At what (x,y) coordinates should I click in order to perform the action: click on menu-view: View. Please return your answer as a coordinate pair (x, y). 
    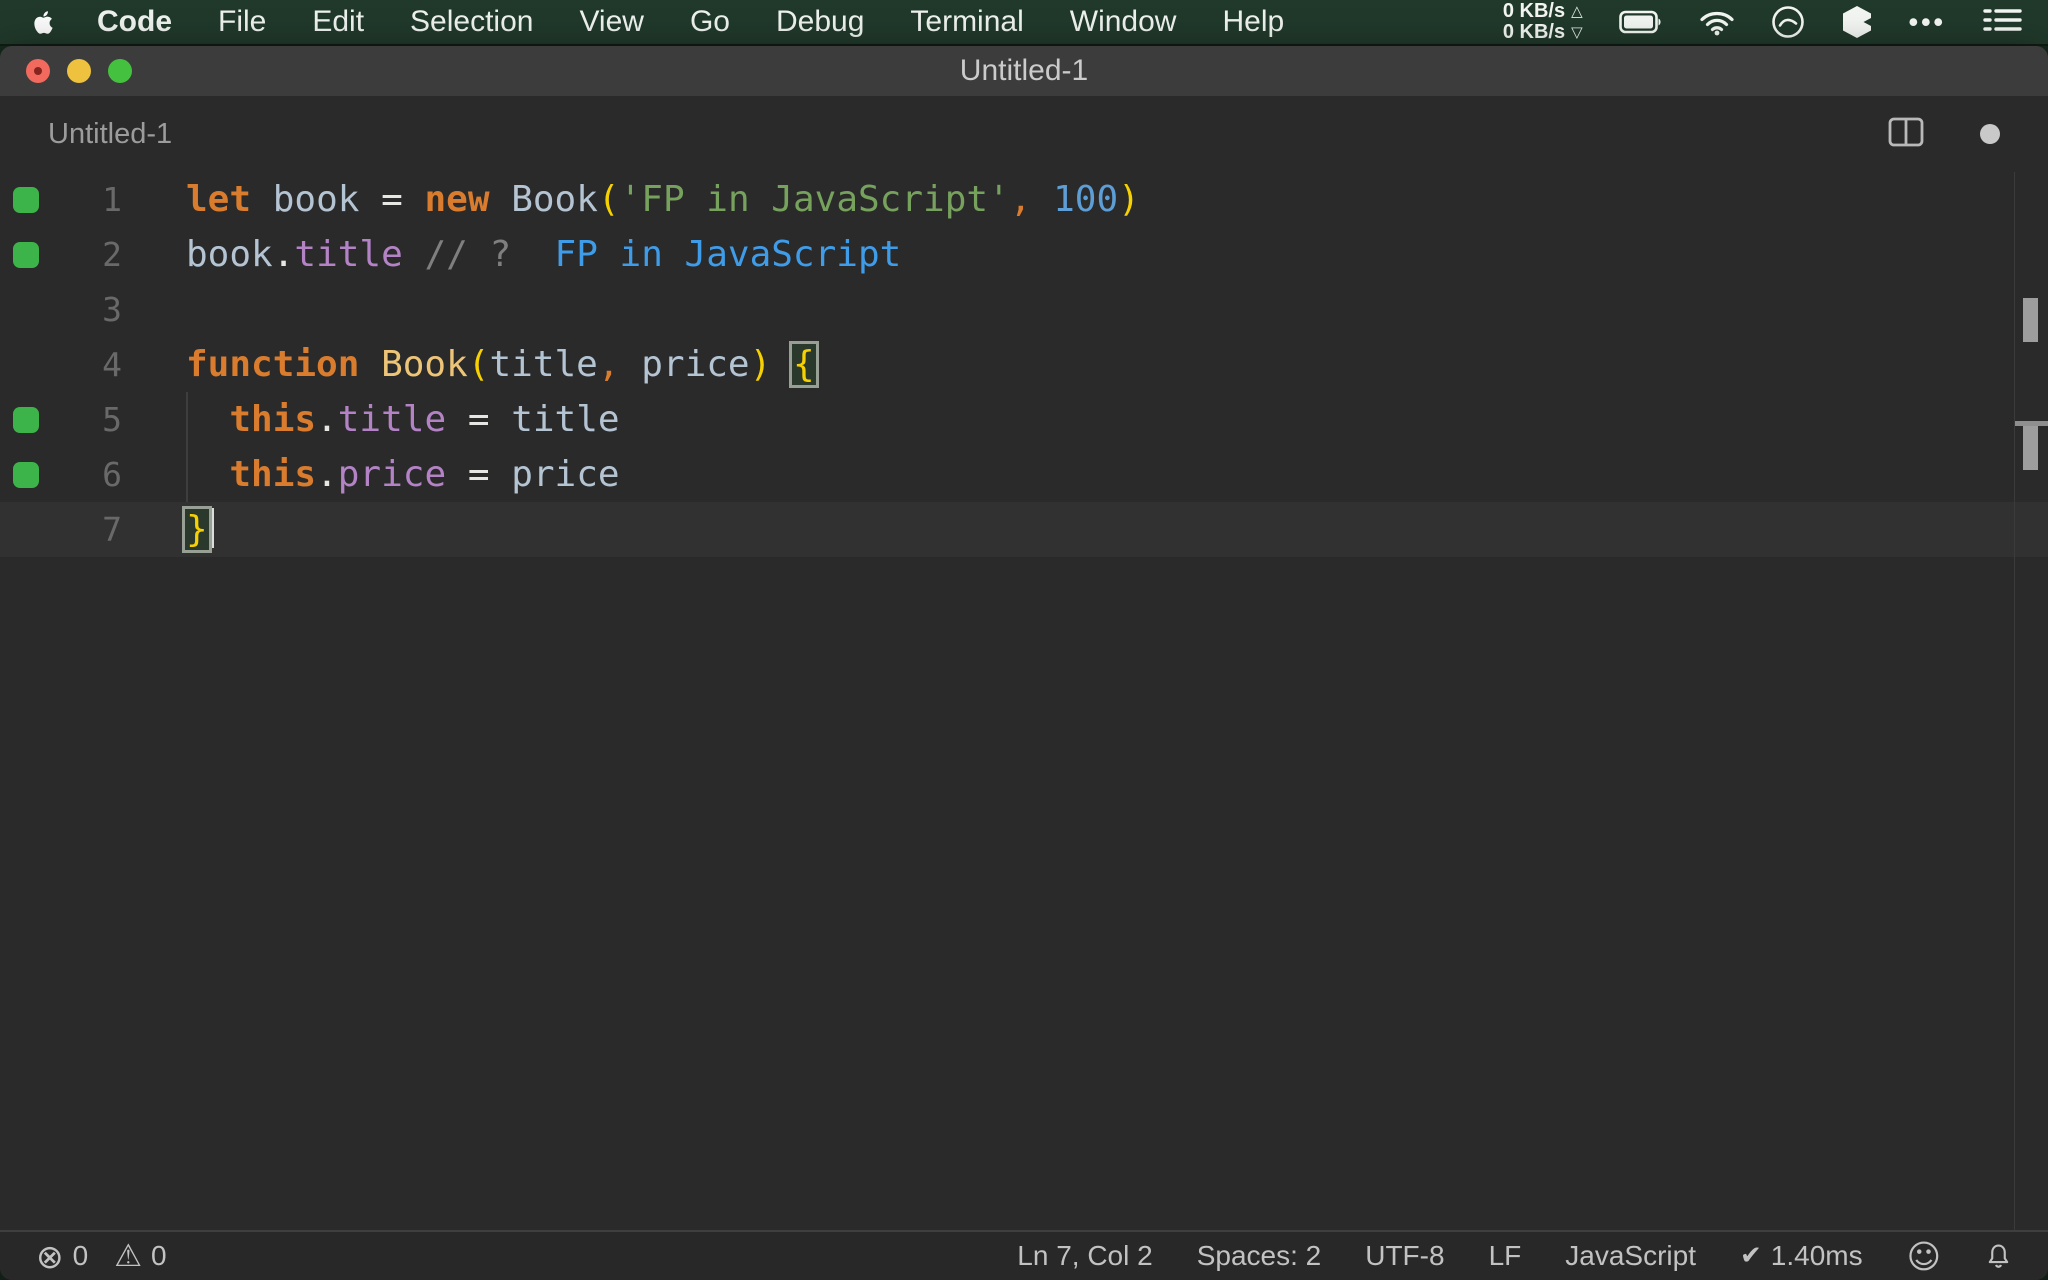
    Looking at the image, I should click on (611, 22).